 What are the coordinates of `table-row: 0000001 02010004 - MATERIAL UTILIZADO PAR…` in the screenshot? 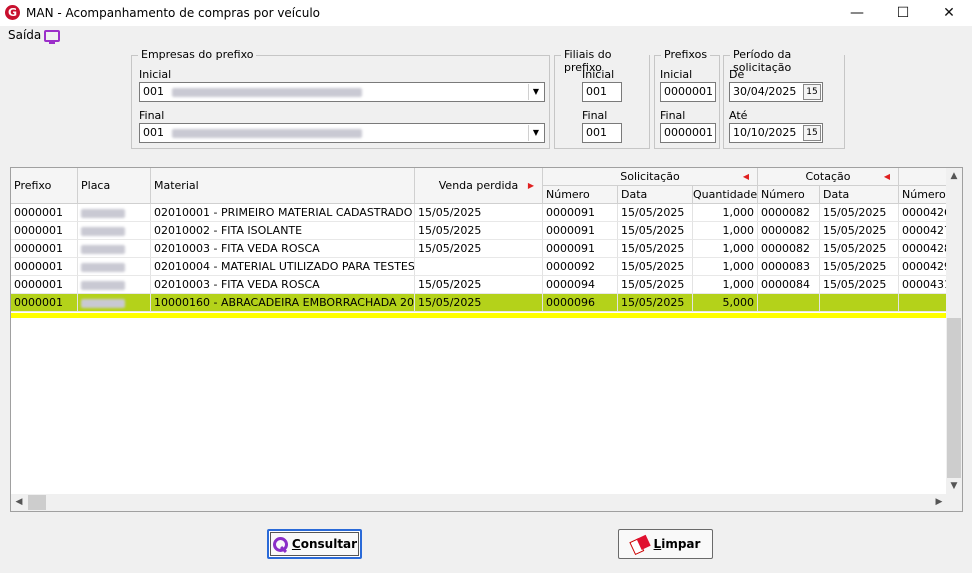 It's located at (479, 267).